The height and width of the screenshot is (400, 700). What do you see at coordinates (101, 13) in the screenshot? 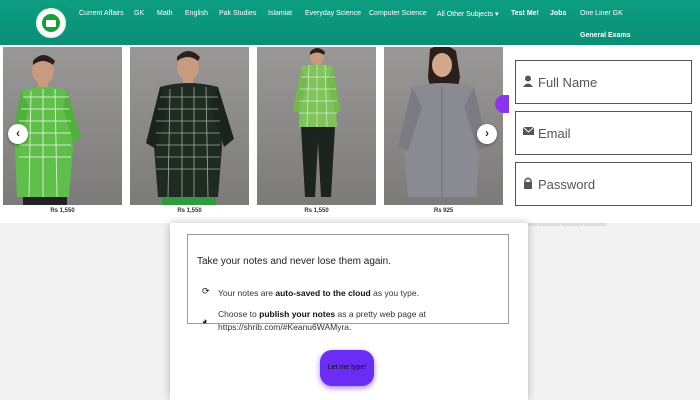
I see `nav-current-affairs: Current Affairs` at bounding box center [101, 13].